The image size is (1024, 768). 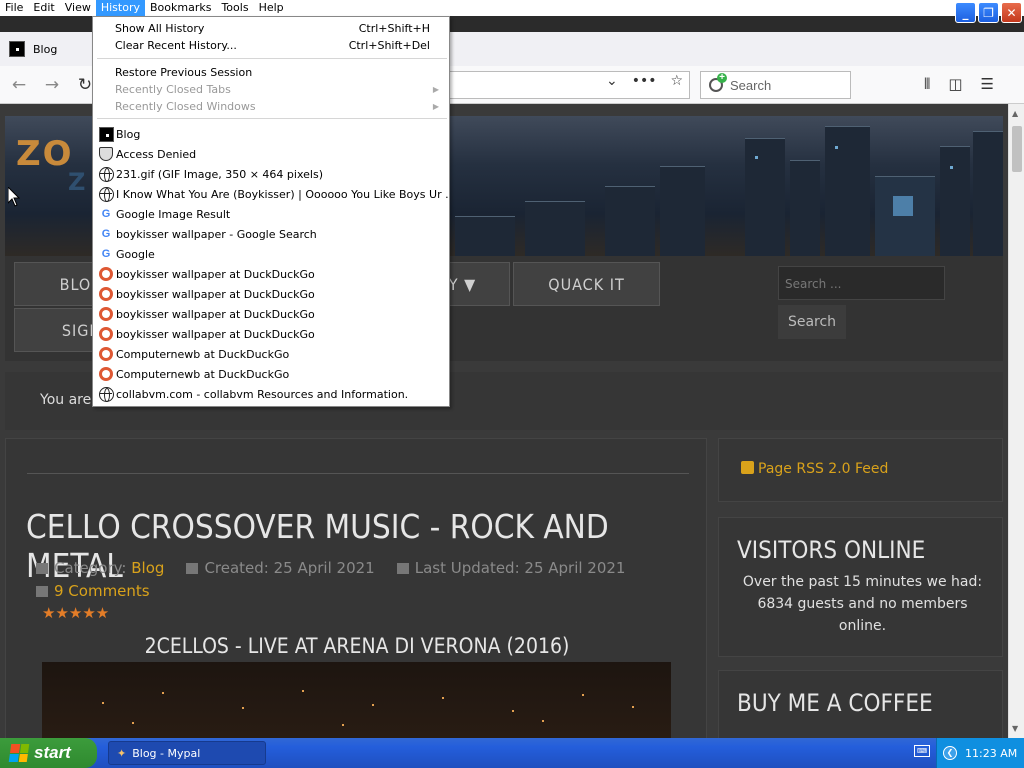 What do you see at coordinates (988, 12) in the screenshot?
I see `restore-icon: ❐` at bounding box center [988, 12].